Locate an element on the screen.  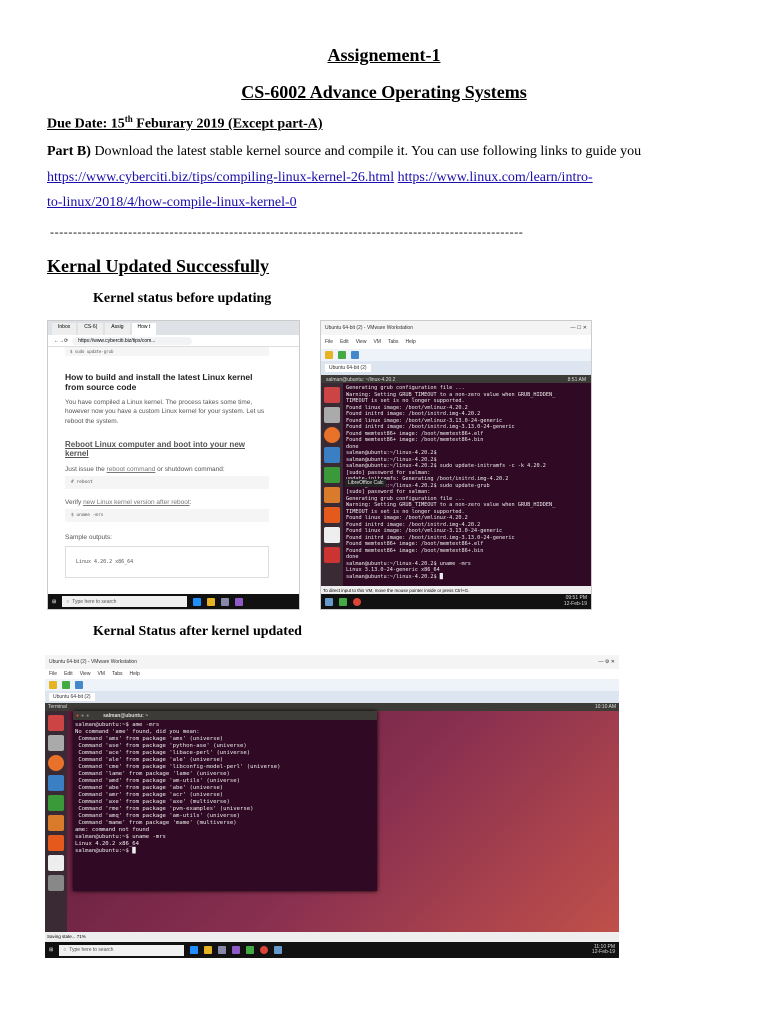
browser-tab-active: How t is located at coordinates (144, 329).